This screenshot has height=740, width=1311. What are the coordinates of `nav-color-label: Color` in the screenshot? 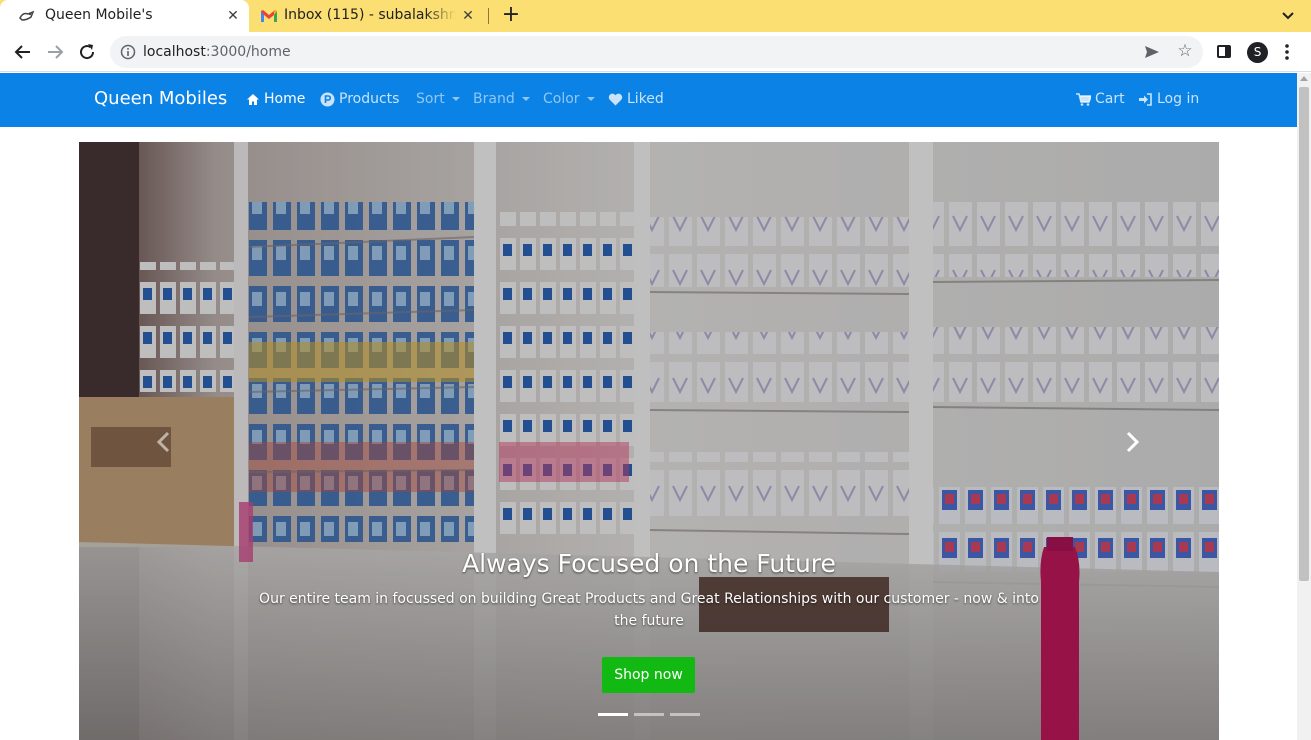 It's located at (561, 99).